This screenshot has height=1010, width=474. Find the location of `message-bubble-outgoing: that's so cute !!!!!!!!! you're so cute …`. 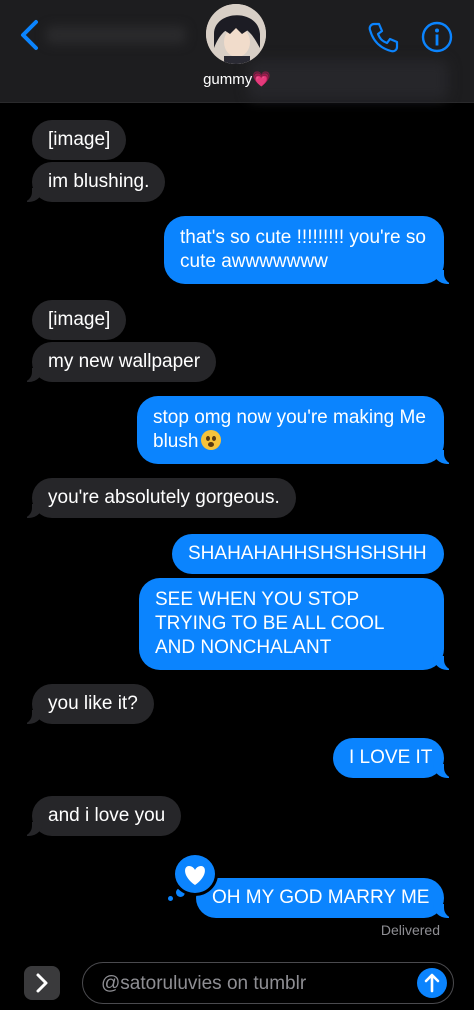

message-bubble-outgoing: that's so cute !!!!!!!!! you're so cute … is located at coordinates (309, 250).